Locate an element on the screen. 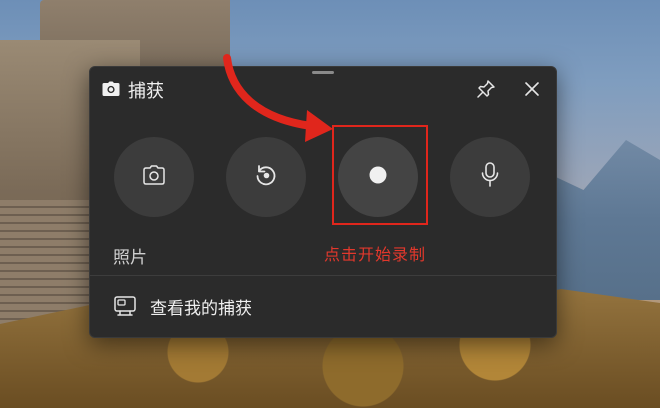 The width and height of the screenshot is (660, 408). record-annotation: 点击开始录制 is located at coordinates (375, 254).